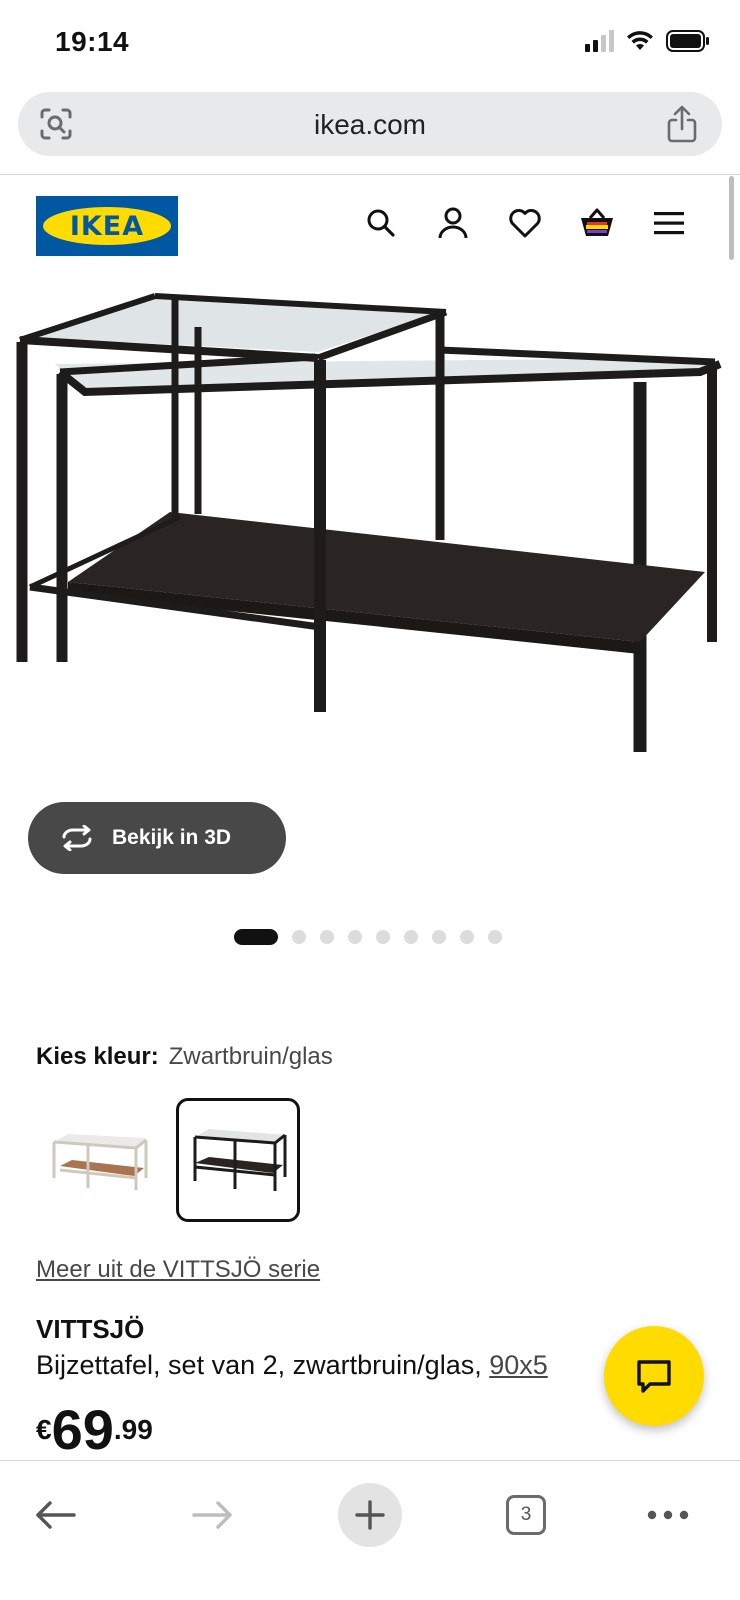 The width and height of the screenshot is (740, 1600). What do you see at coordinates (263, 1365) in the screenshot?
I see `product-description-text: Bijzettafel, set van 2, zwartbruin/glas,` at bounding box center [263, 1365].